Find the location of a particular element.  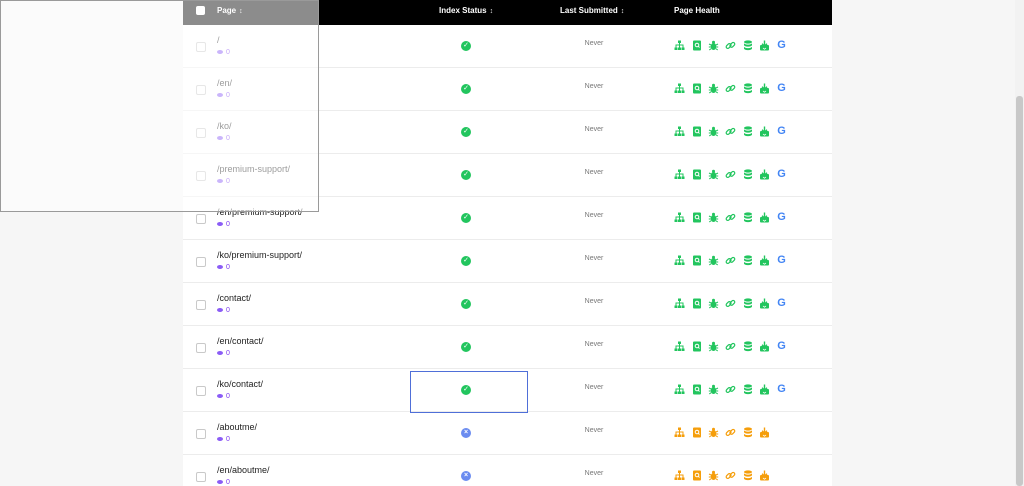

page-path-link: /ko/contact/ is located at coordinates (240, 384).